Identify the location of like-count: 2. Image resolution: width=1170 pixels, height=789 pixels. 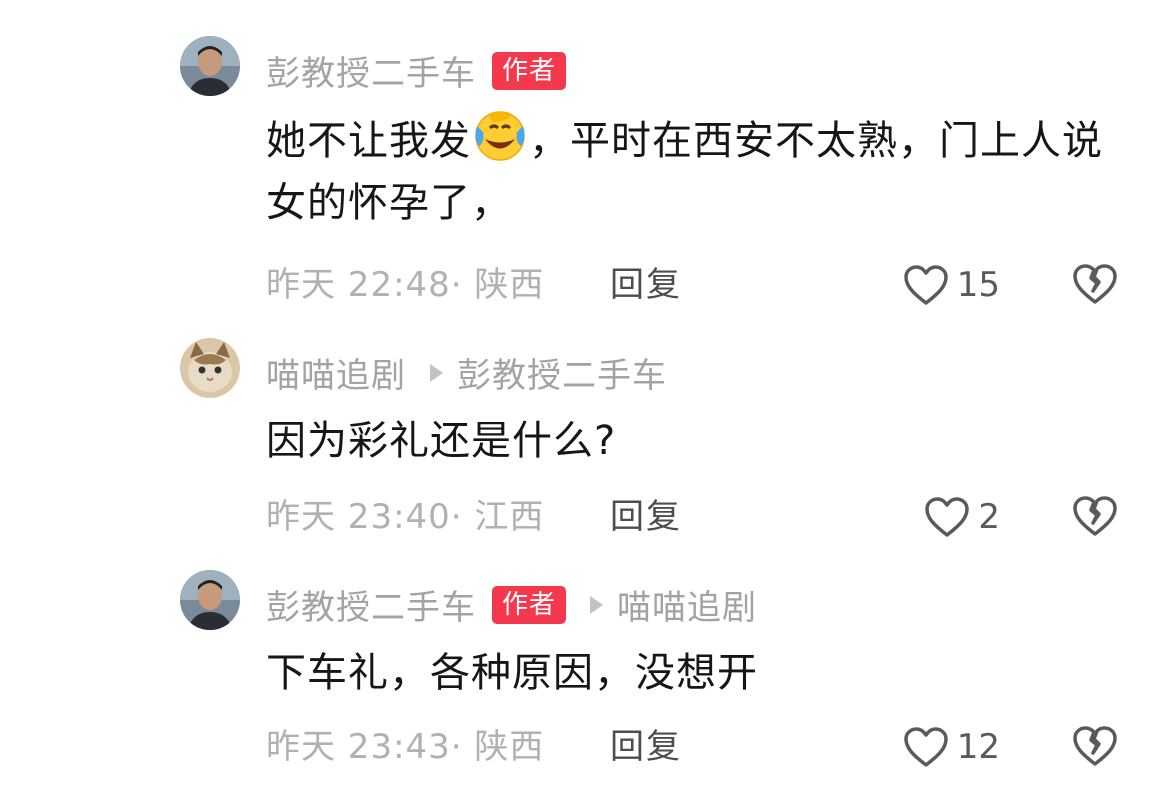
(989, 517).